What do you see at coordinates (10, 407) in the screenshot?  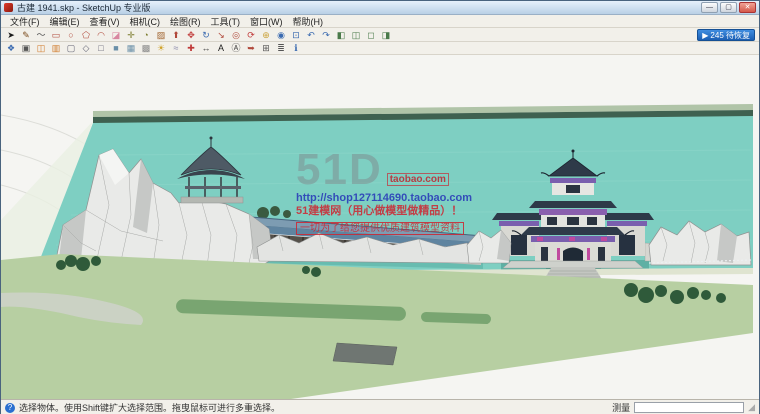 I see `help-icon: ?` at bounding box center [10, 407].